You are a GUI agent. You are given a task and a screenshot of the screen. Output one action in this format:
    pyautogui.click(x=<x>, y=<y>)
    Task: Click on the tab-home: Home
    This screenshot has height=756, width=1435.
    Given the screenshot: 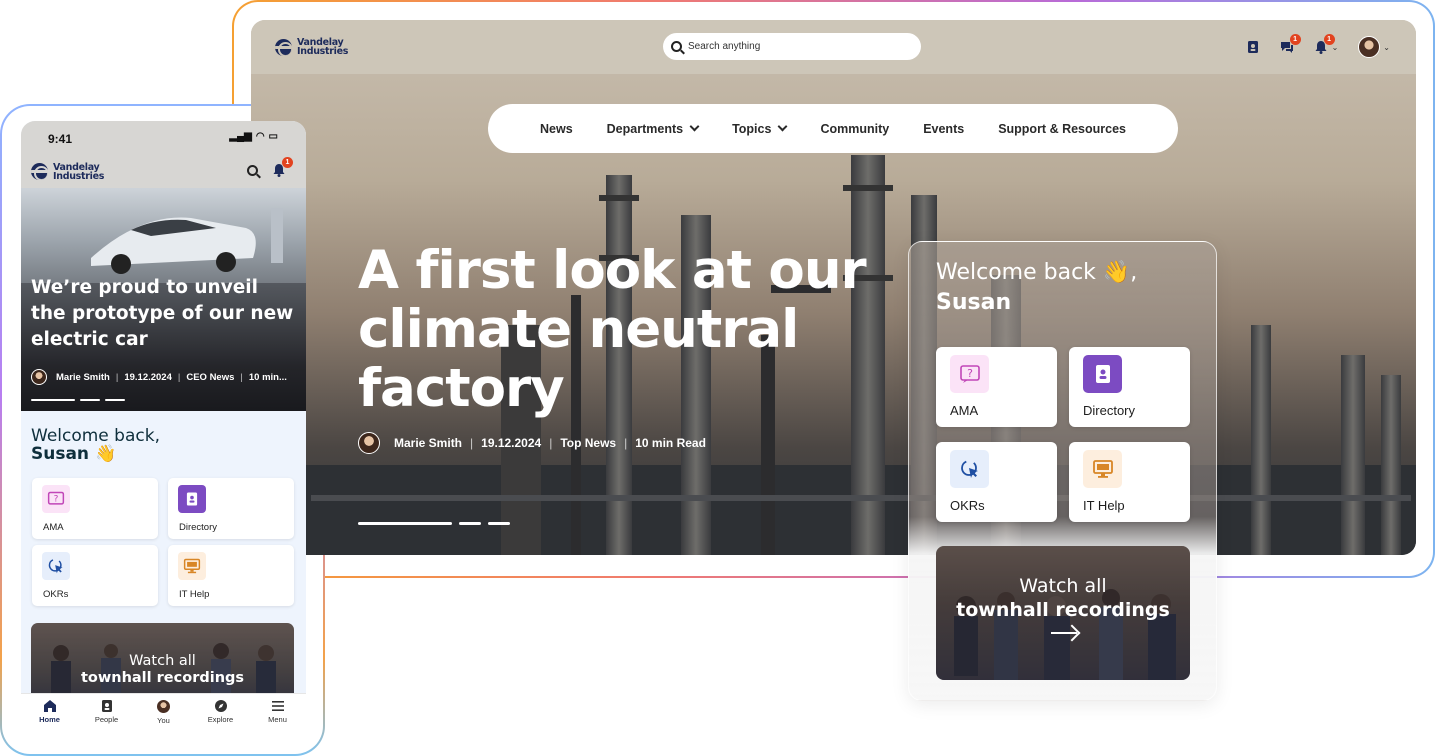 What is the action you would take?
    pyautogui.click(x=50, y=715)
    